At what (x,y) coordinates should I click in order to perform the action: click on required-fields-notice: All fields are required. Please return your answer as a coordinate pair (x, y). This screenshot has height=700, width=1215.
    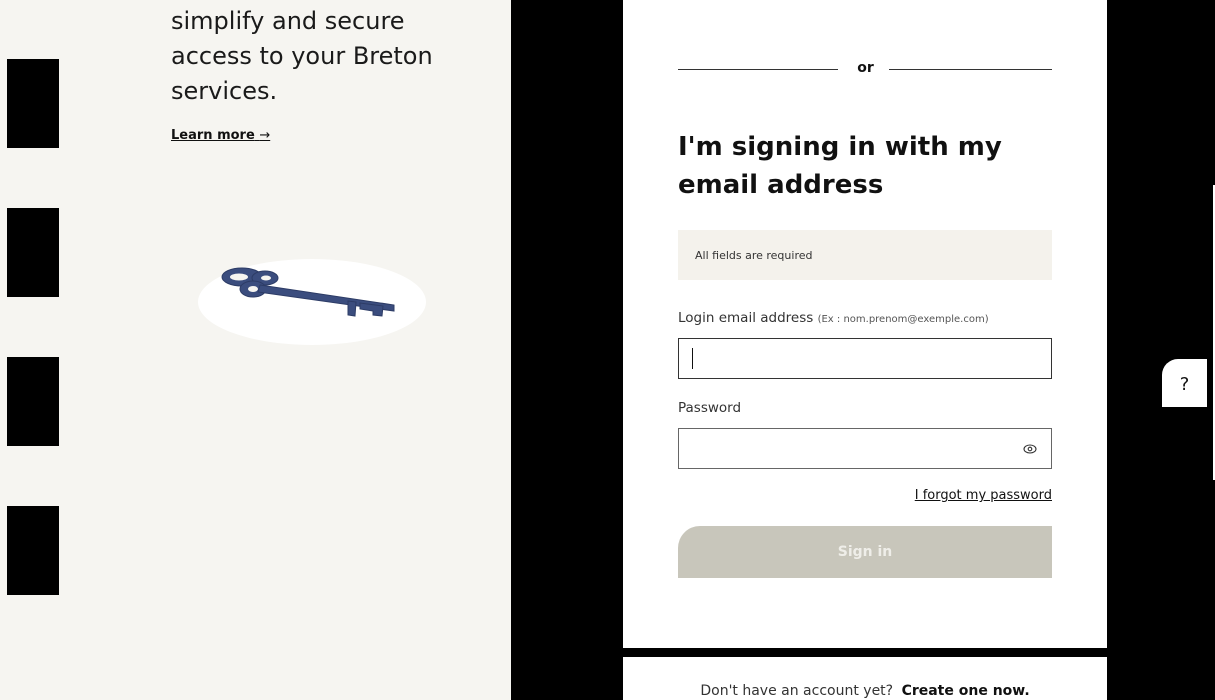
    Looking at the image, I should click on (865, 255).